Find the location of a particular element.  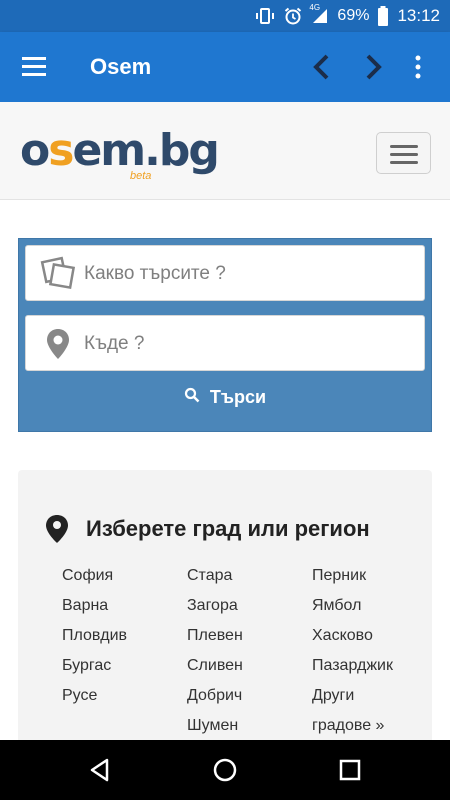

what-placeholder: Какво търсите ? is located at coordinates (155, 273).